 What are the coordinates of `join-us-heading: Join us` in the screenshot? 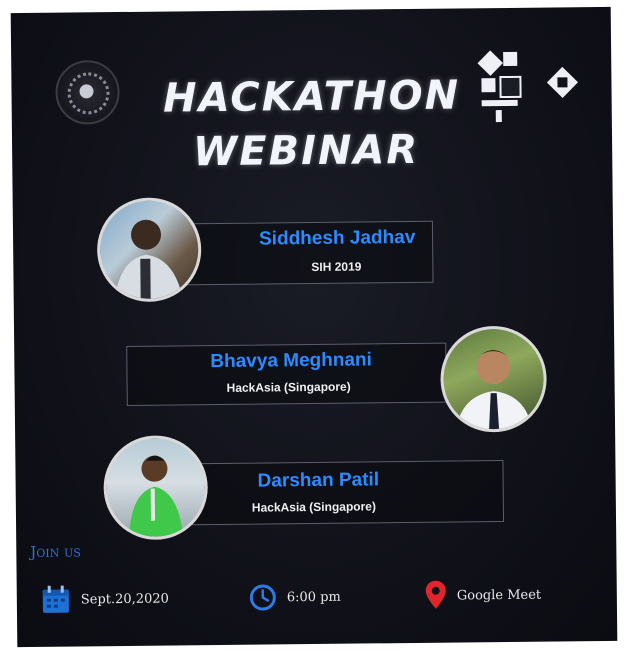 It's located at (56, 551).